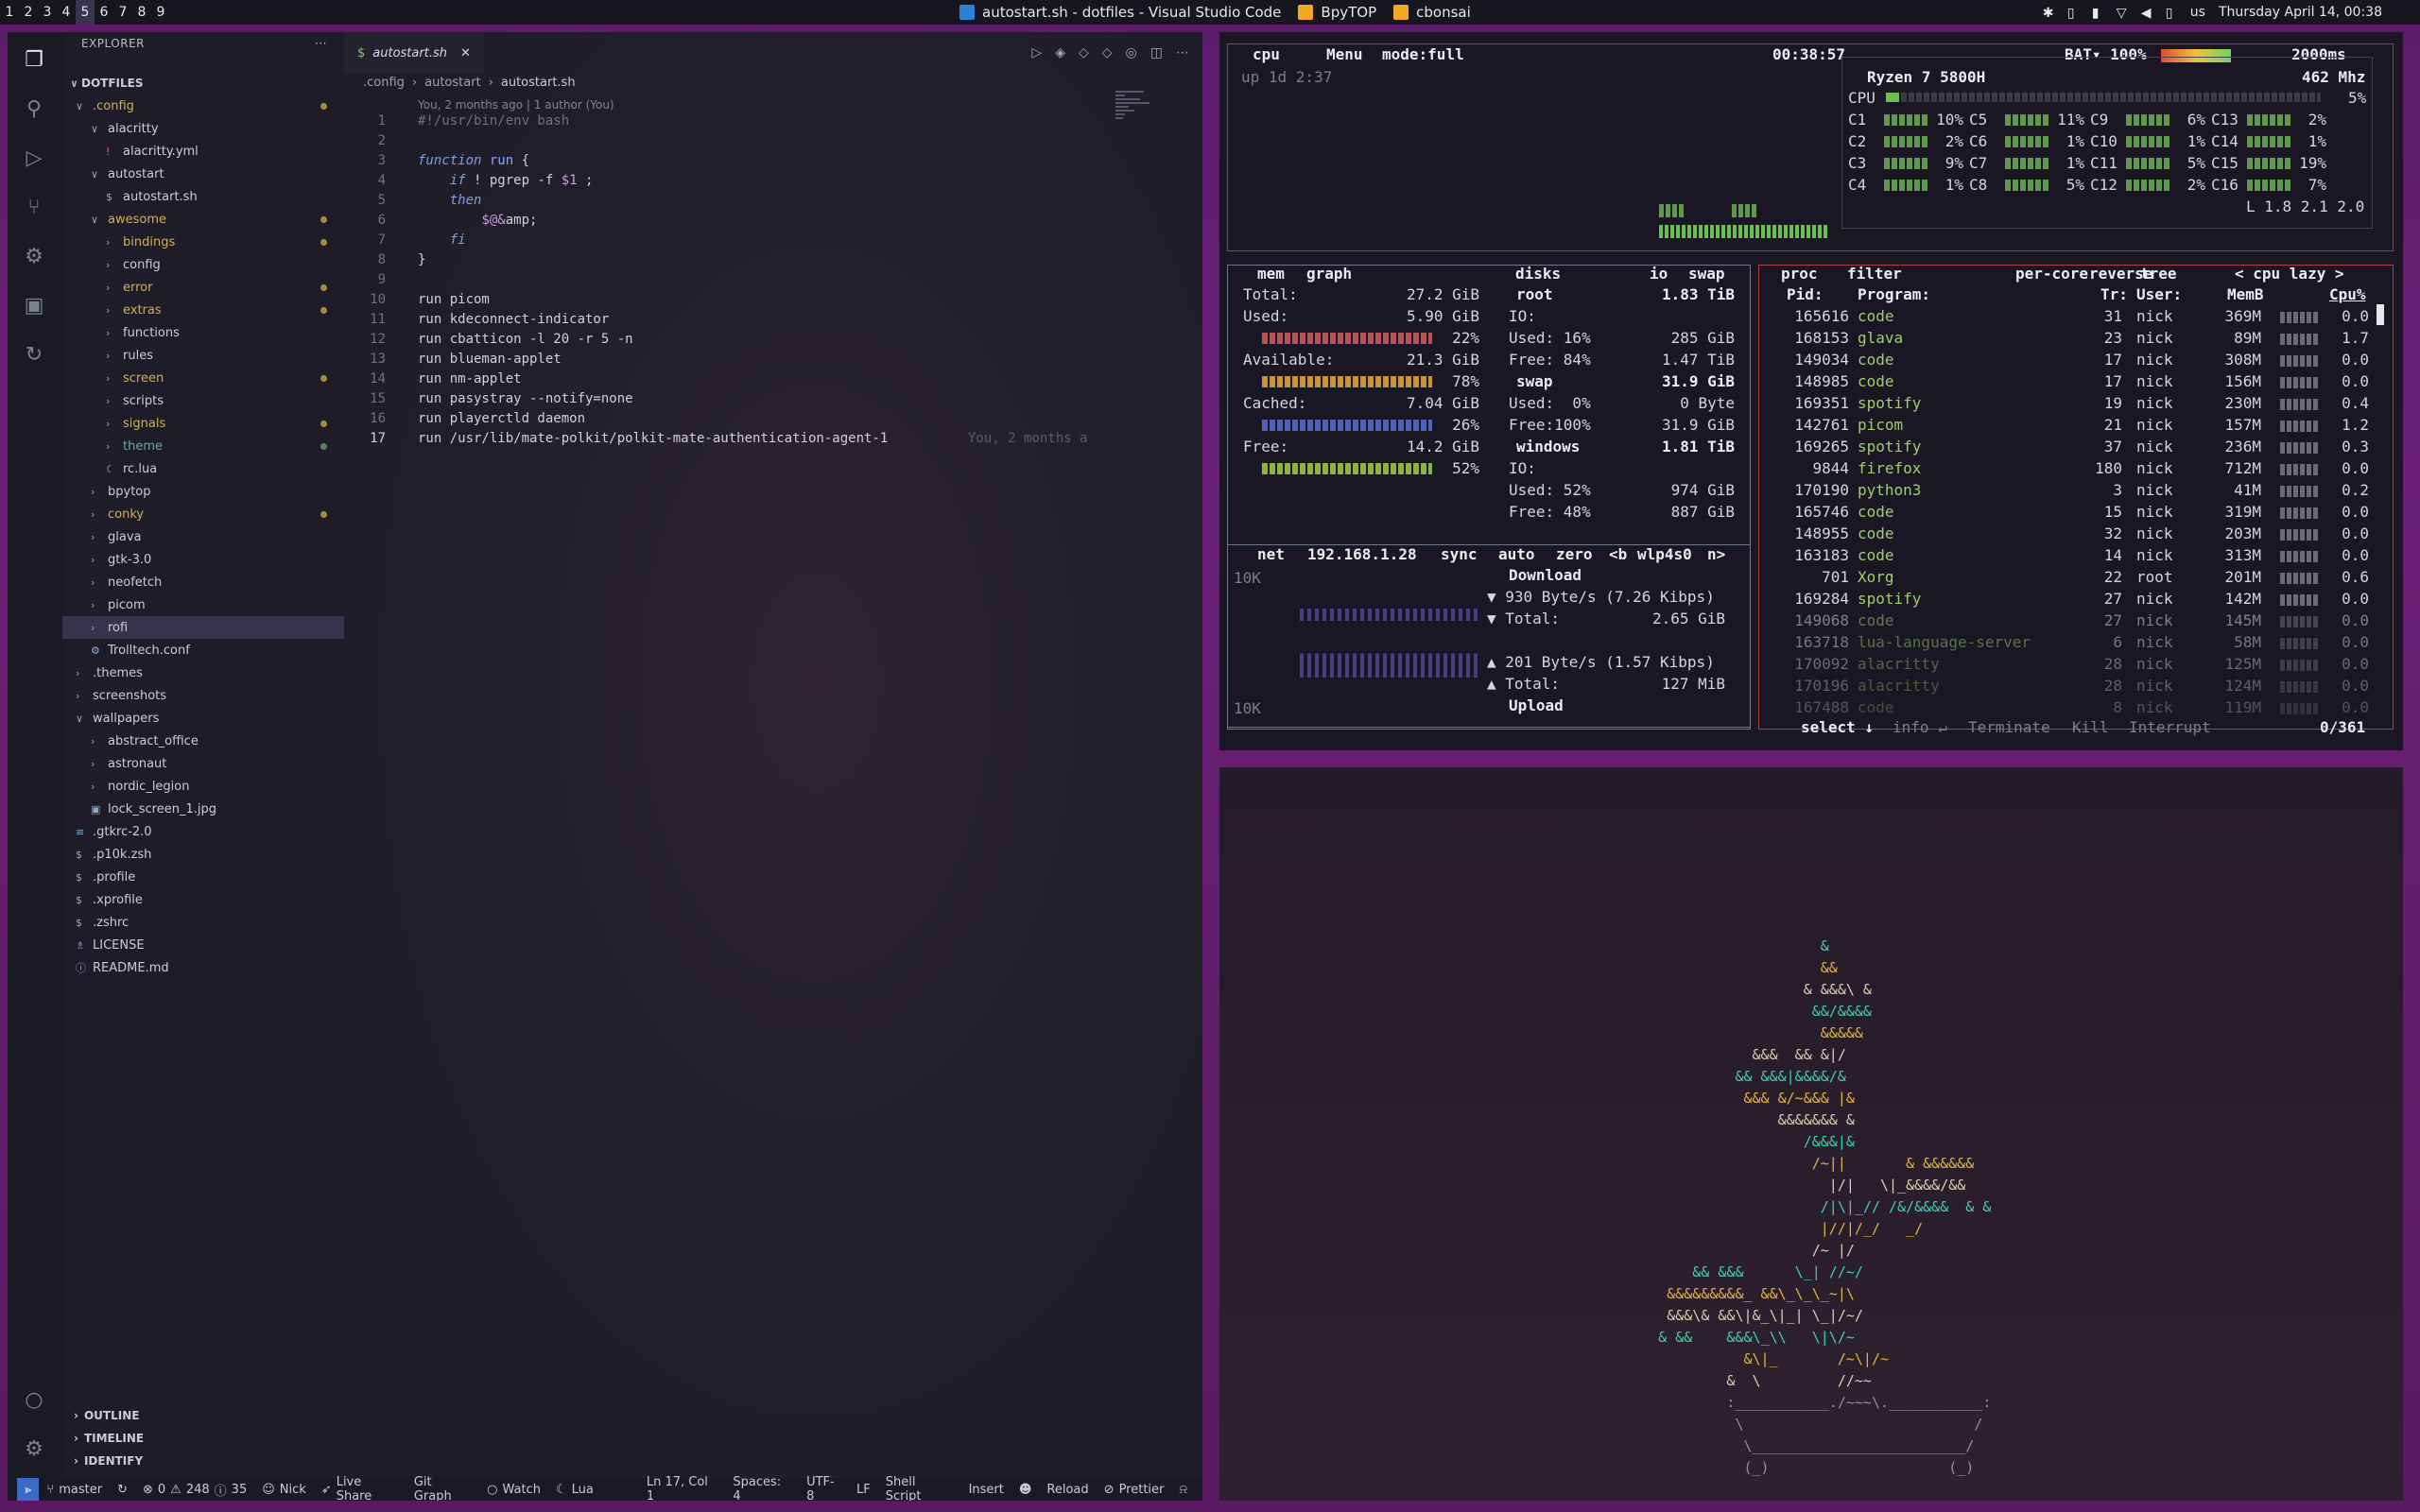 This screenshot has height=1512, width=2420. What do you see at coordinates (203, 355) in the screenshot?
I see `folder-item: › rules` at bounding box center [203, 355].